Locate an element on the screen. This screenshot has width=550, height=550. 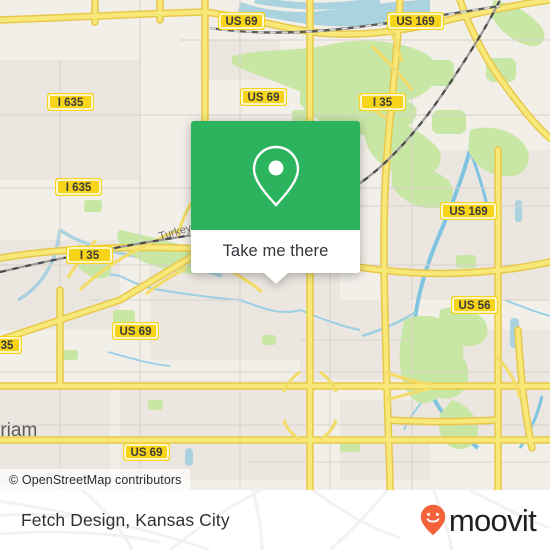
highway-shield-us-69-top: US 69 is located at coordinates (241, 21).